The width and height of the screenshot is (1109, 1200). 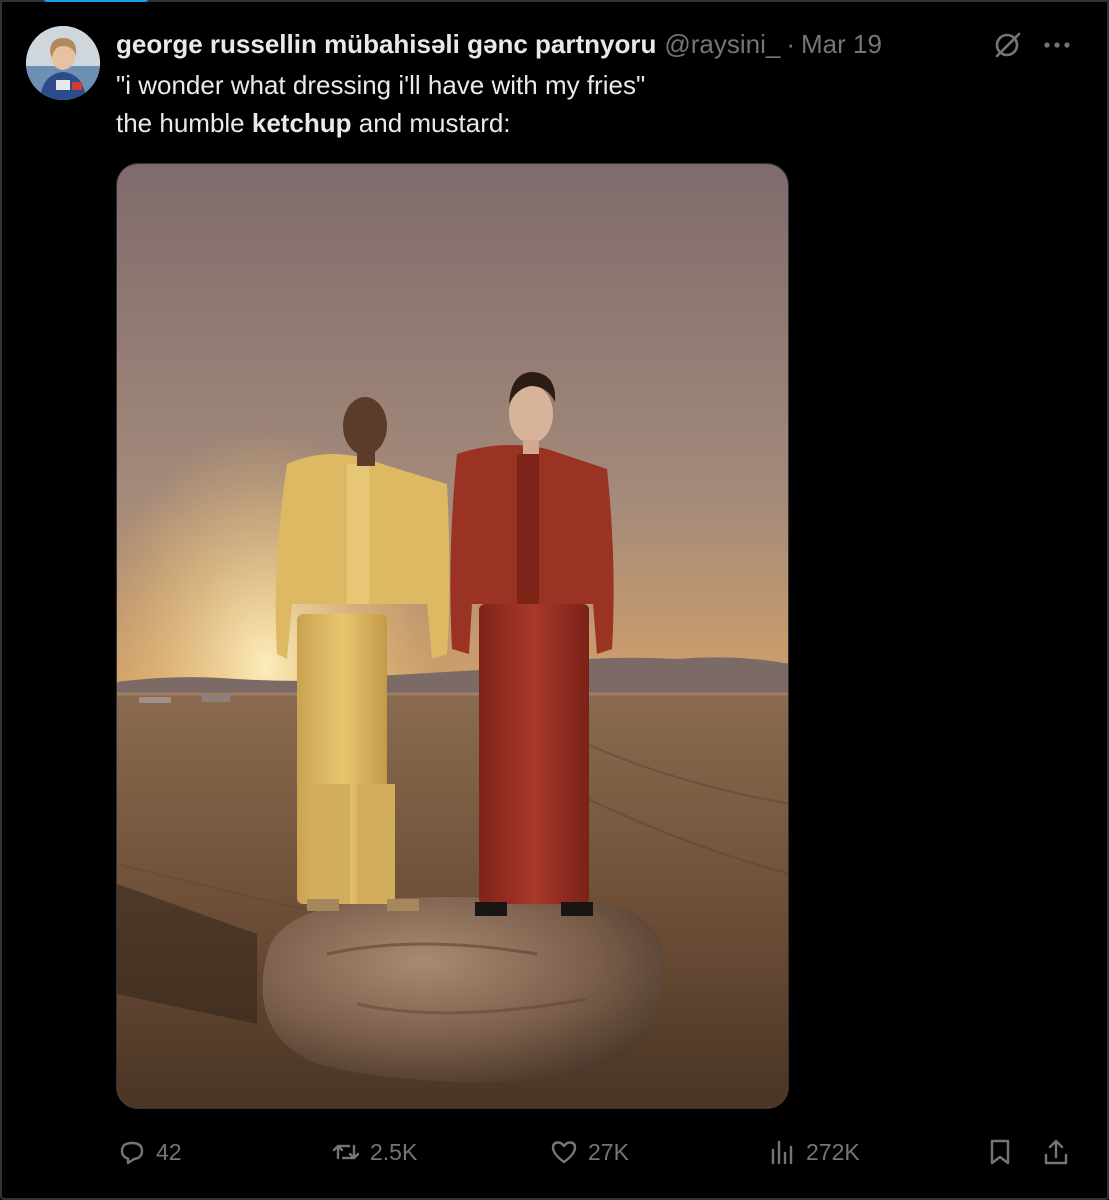 I want to click on text-bold: ketchup, so click(x=301, y=123).